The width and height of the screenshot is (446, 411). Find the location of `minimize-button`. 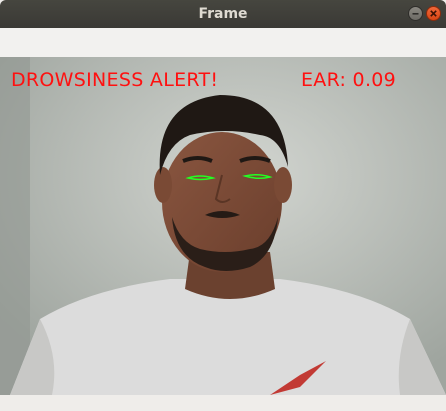

minimize-button is located at coordinates (415, 13).